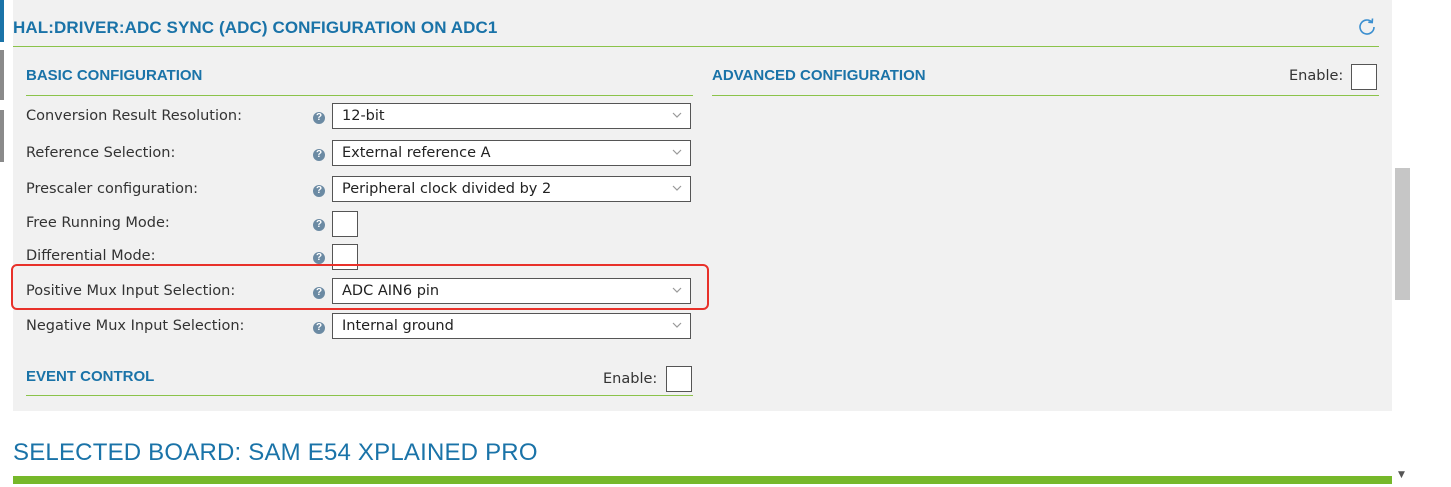 The width and height of the screenshot is (1451, 487). I want to click on differential-mode-label: Differential Mode:, so click(91, 256).